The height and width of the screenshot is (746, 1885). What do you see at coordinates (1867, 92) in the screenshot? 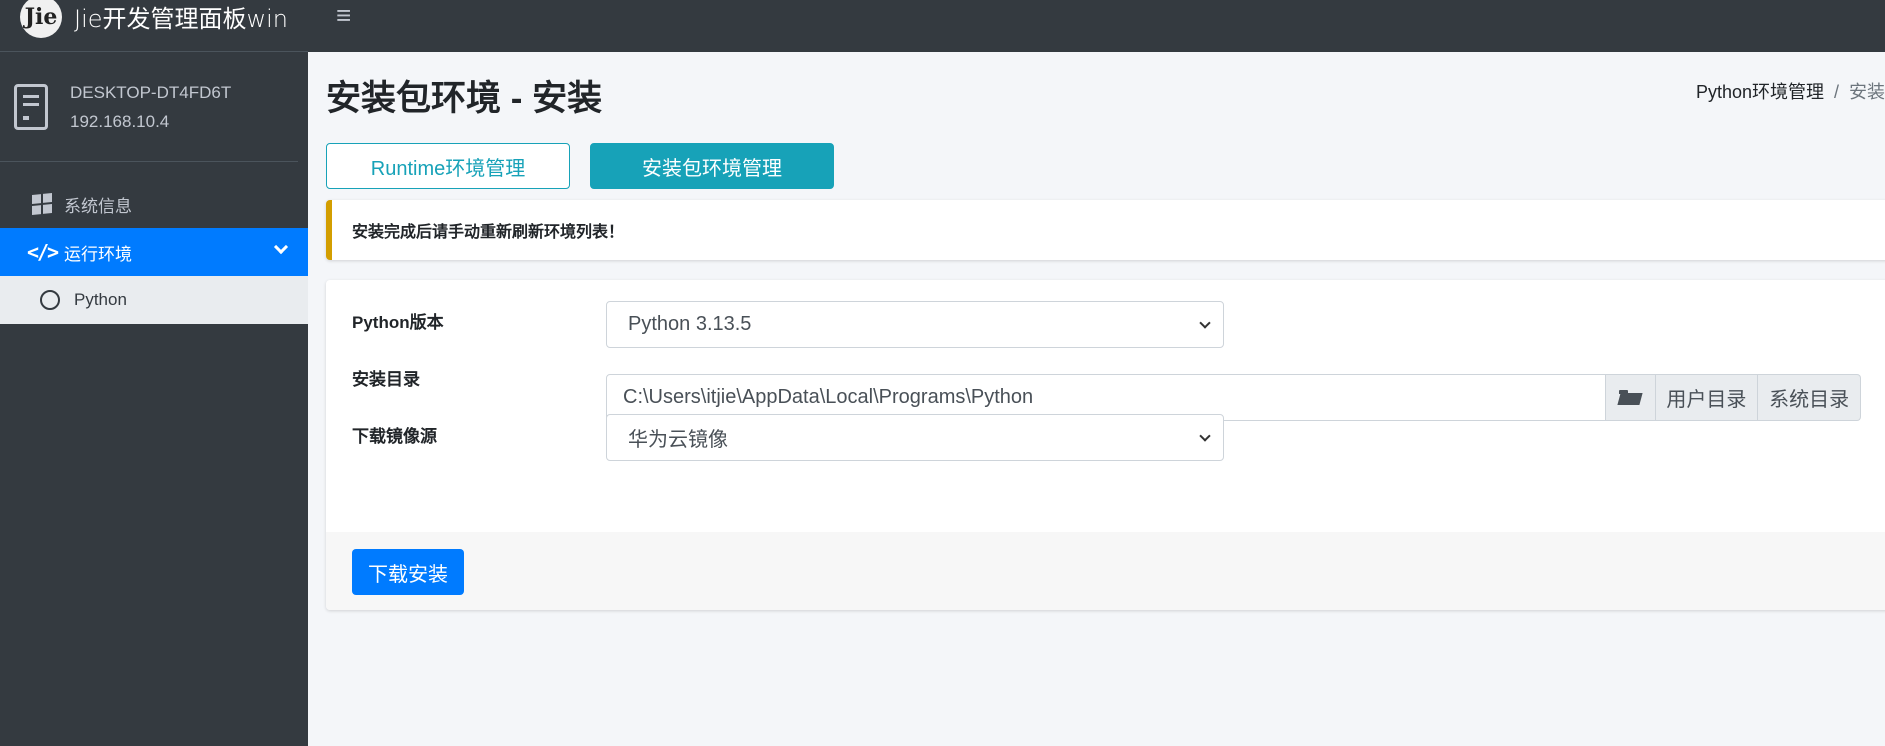
I see `breadcrumb-current: 安装` at bounding box center [1867, 92].